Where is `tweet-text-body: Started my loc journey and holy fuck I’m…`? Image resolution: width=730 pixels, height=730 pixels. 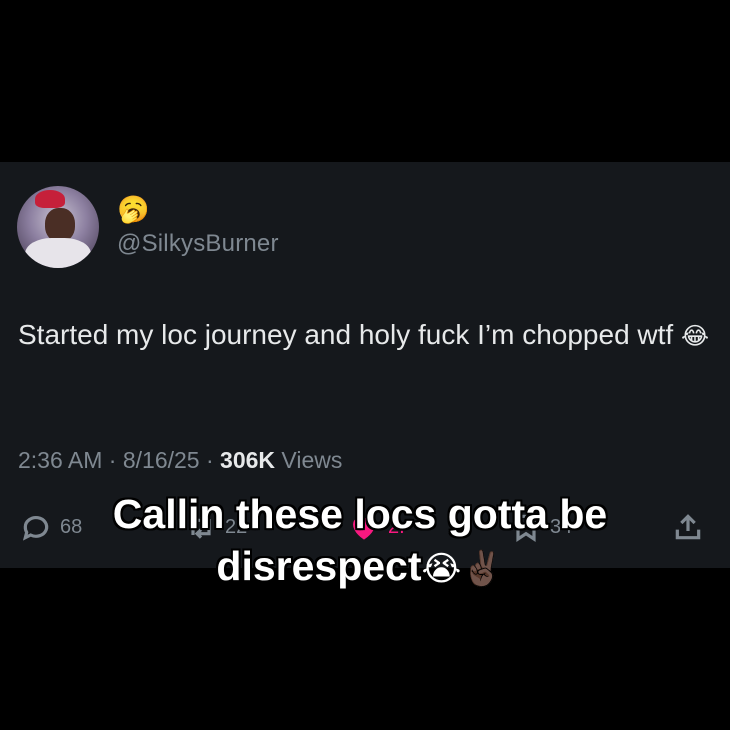 tweet-text-body: Started my loc journey and holy fuck I’m… is located at coordinates (346, 334).